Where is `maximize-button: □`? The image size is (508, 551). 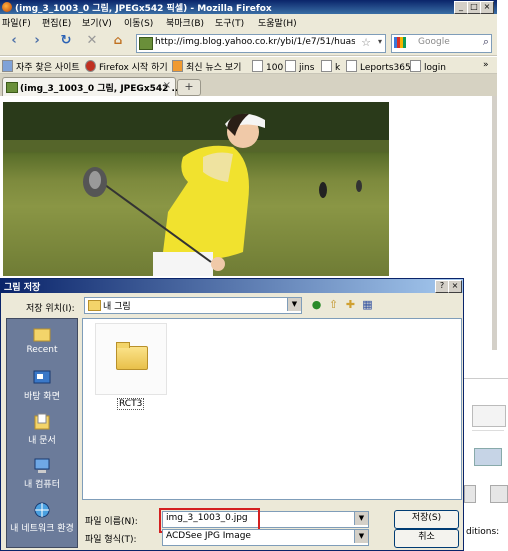
maximize-button: □ is located at coordinates (474, 7).